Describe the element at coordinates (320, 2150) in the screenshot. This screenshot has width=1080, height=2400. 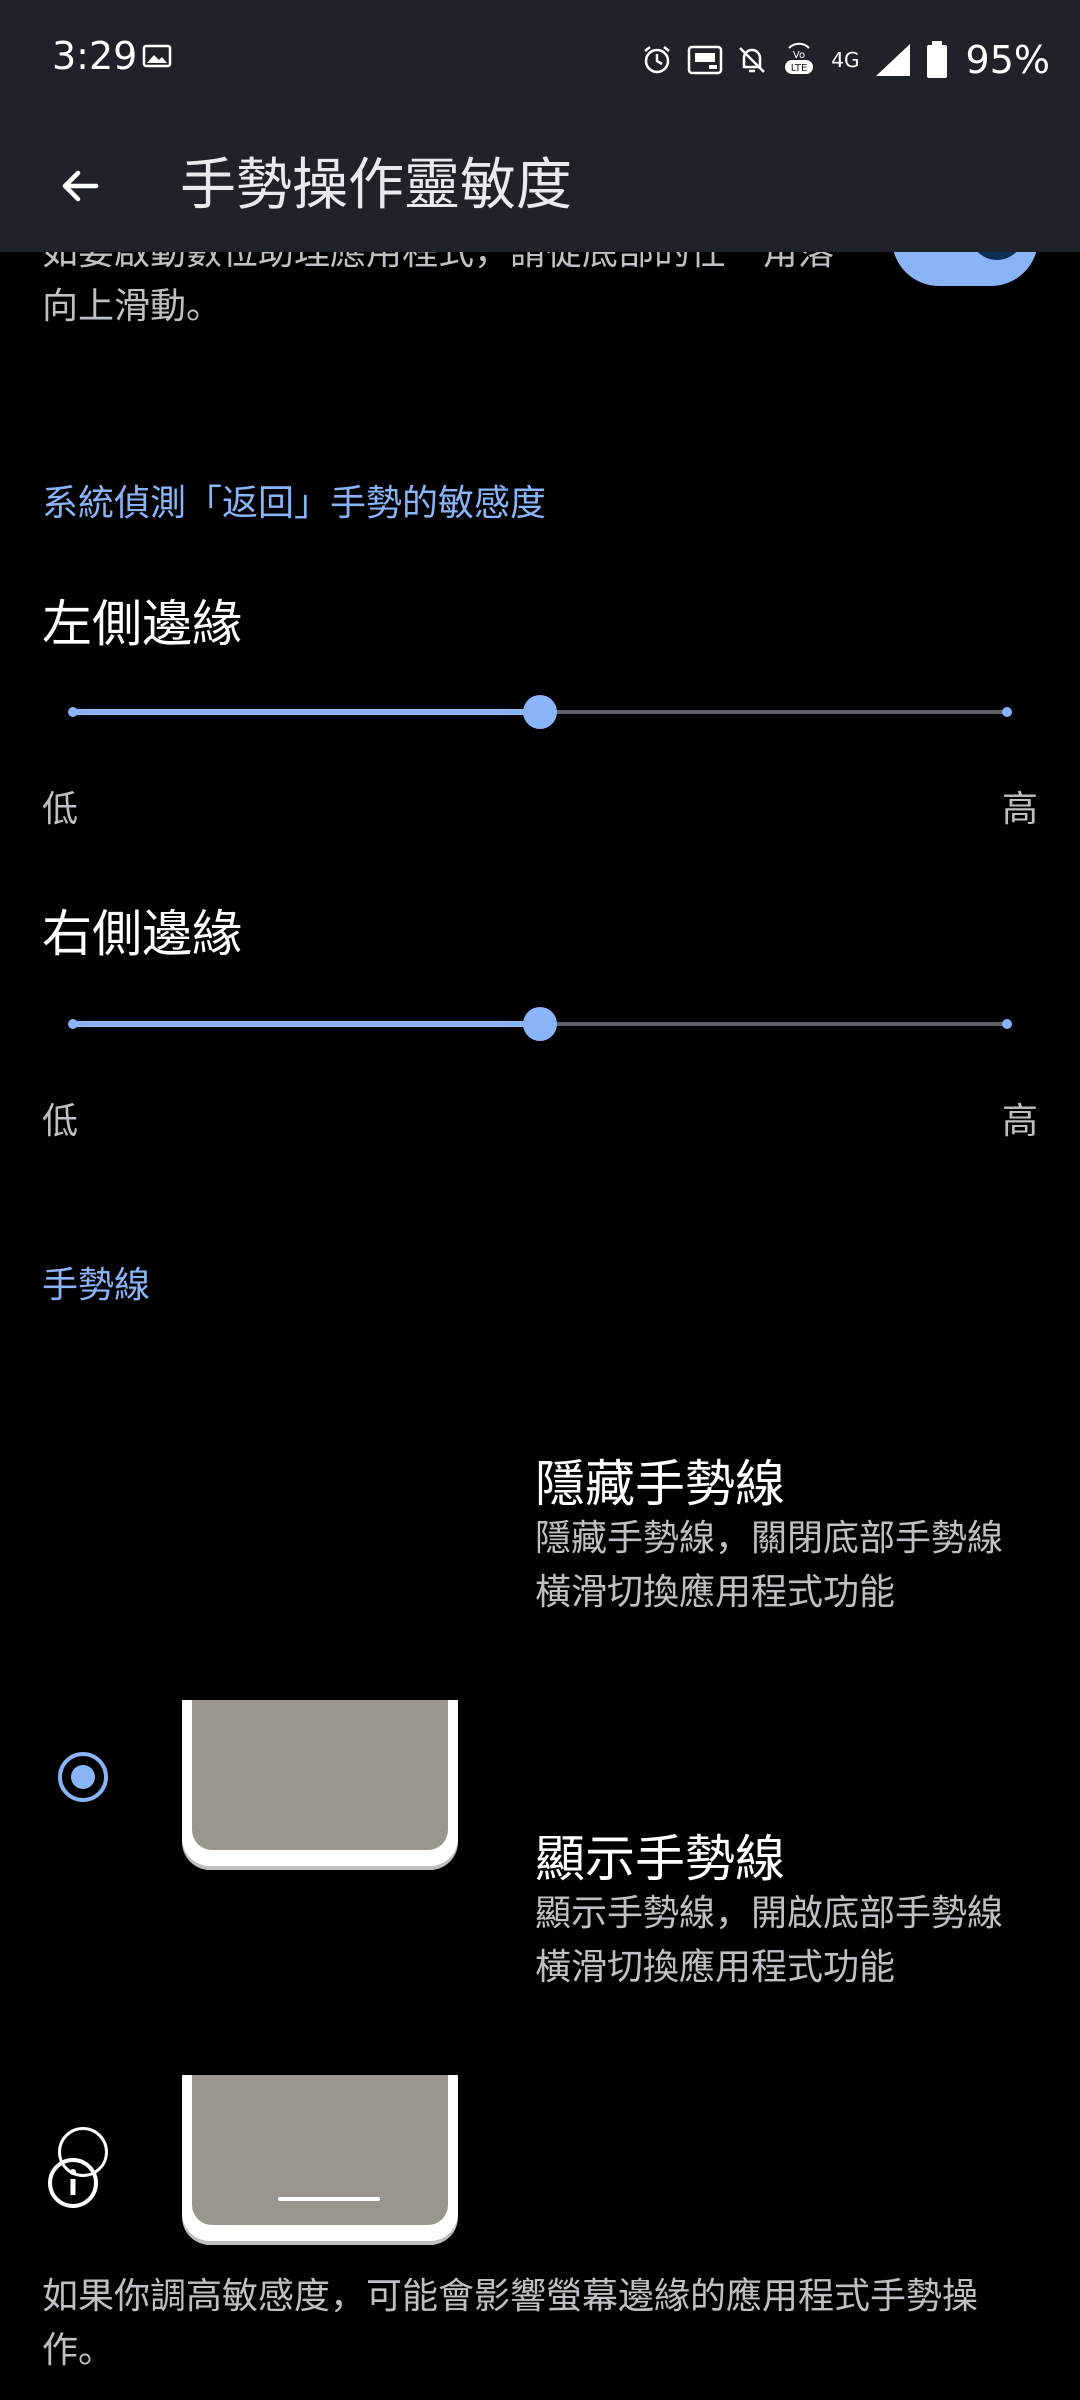
I see `preview-screen` at that location.